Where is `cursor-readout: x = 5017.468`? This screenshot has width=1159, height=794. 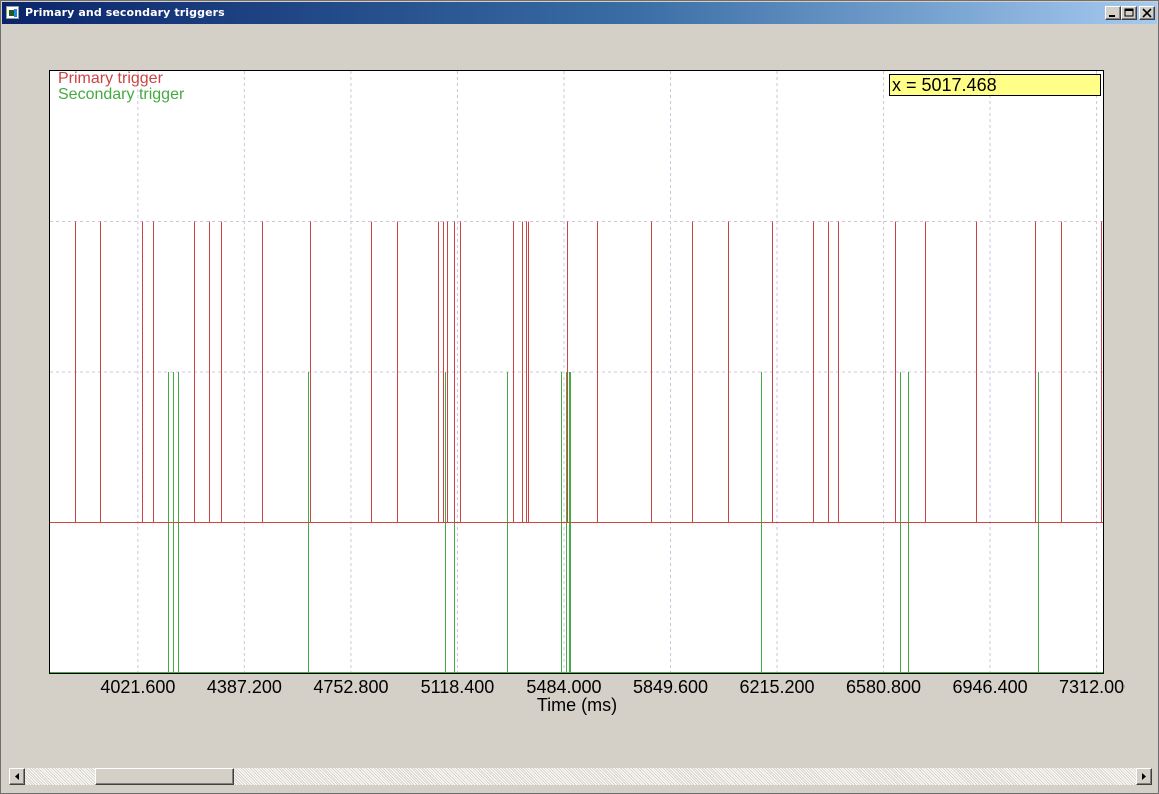 cursor-readout: x = 5017.468 is located at coordinates (995, 85).